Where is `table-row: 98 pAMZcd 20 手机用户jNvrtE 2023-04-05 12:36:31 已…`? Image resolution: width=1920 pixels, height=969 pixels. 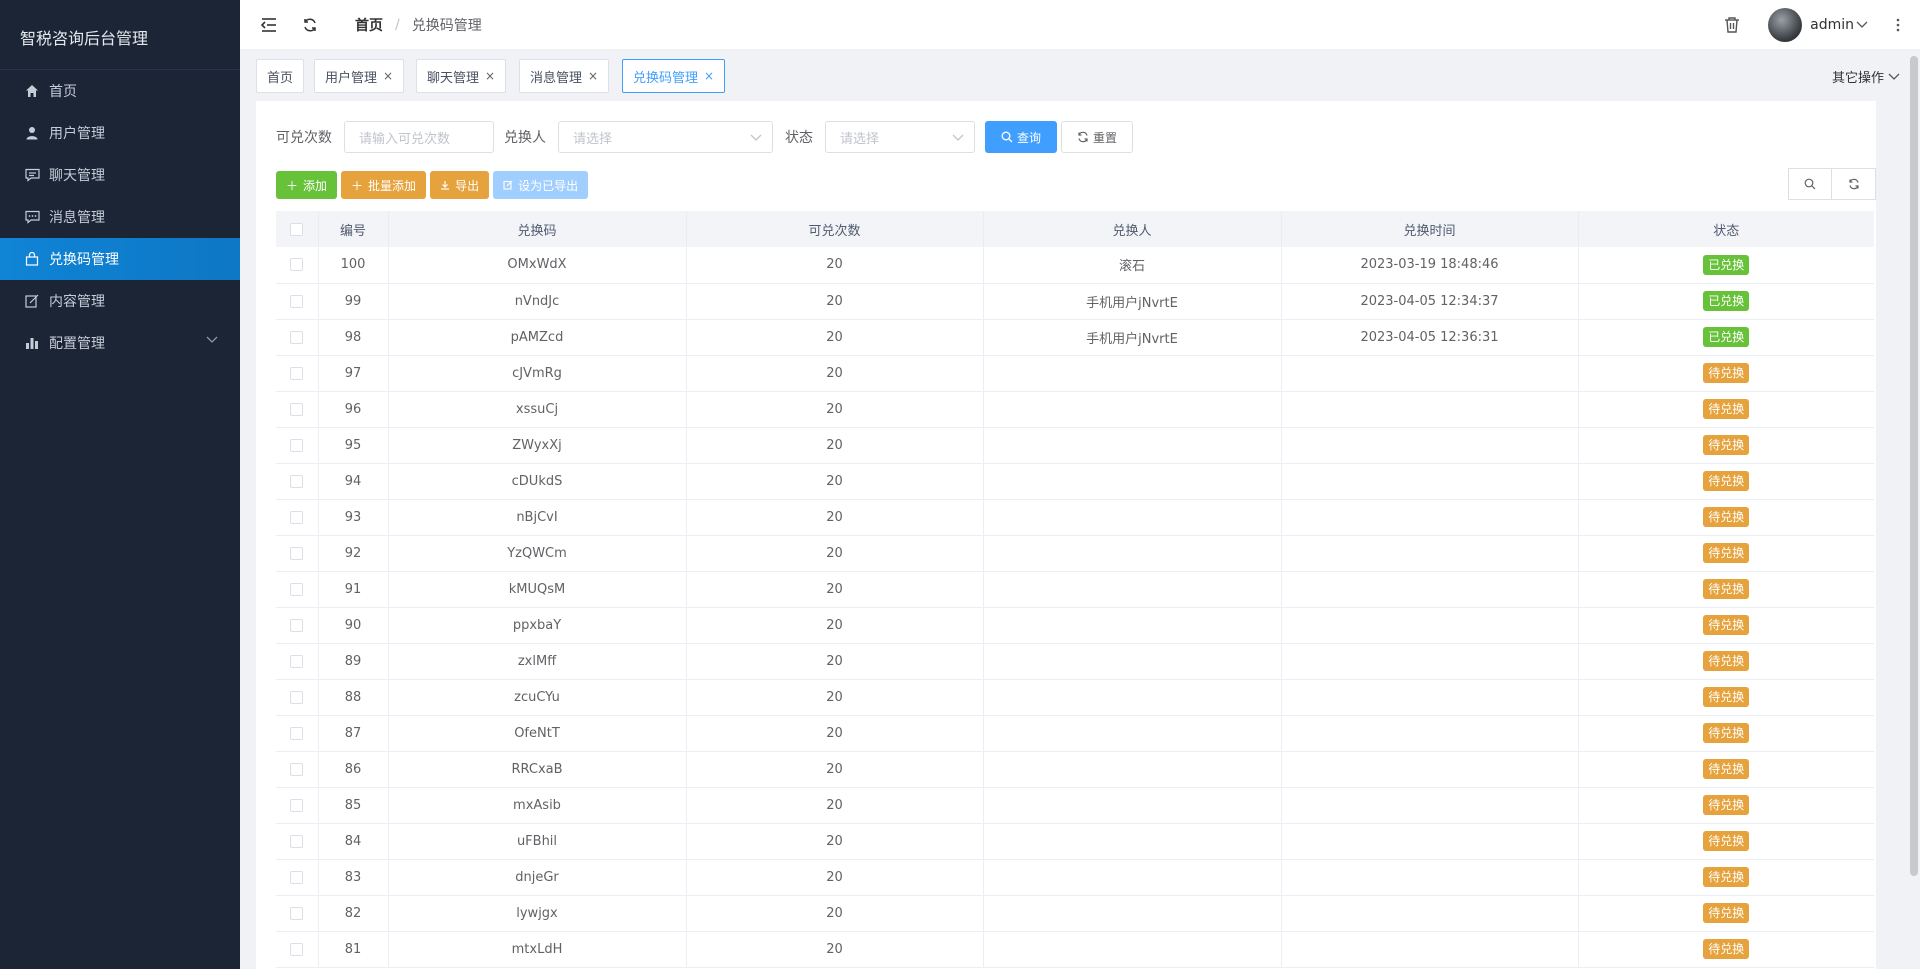
table-row: 98 pAMZcd 20 手机用户jNvrtE 2023-04-05 12:36:31 已… is located at coordinates (1075, 337).